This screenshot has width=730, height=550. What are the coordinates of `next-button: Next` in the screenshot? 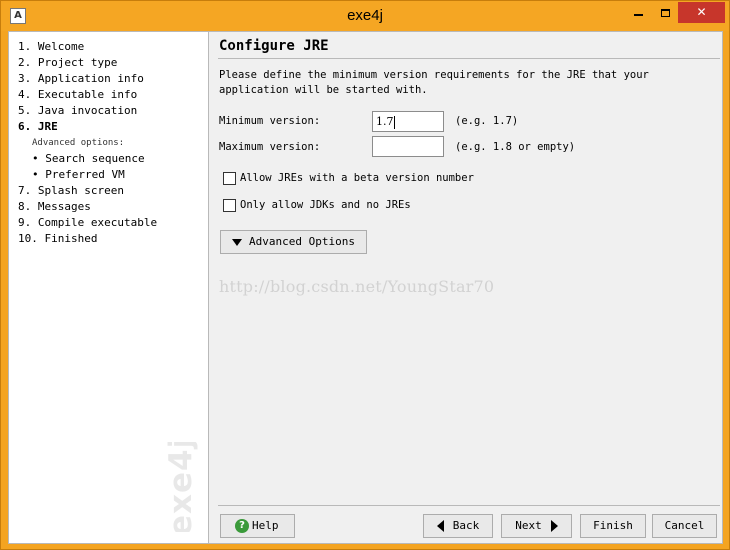 It's located at (536, 526).